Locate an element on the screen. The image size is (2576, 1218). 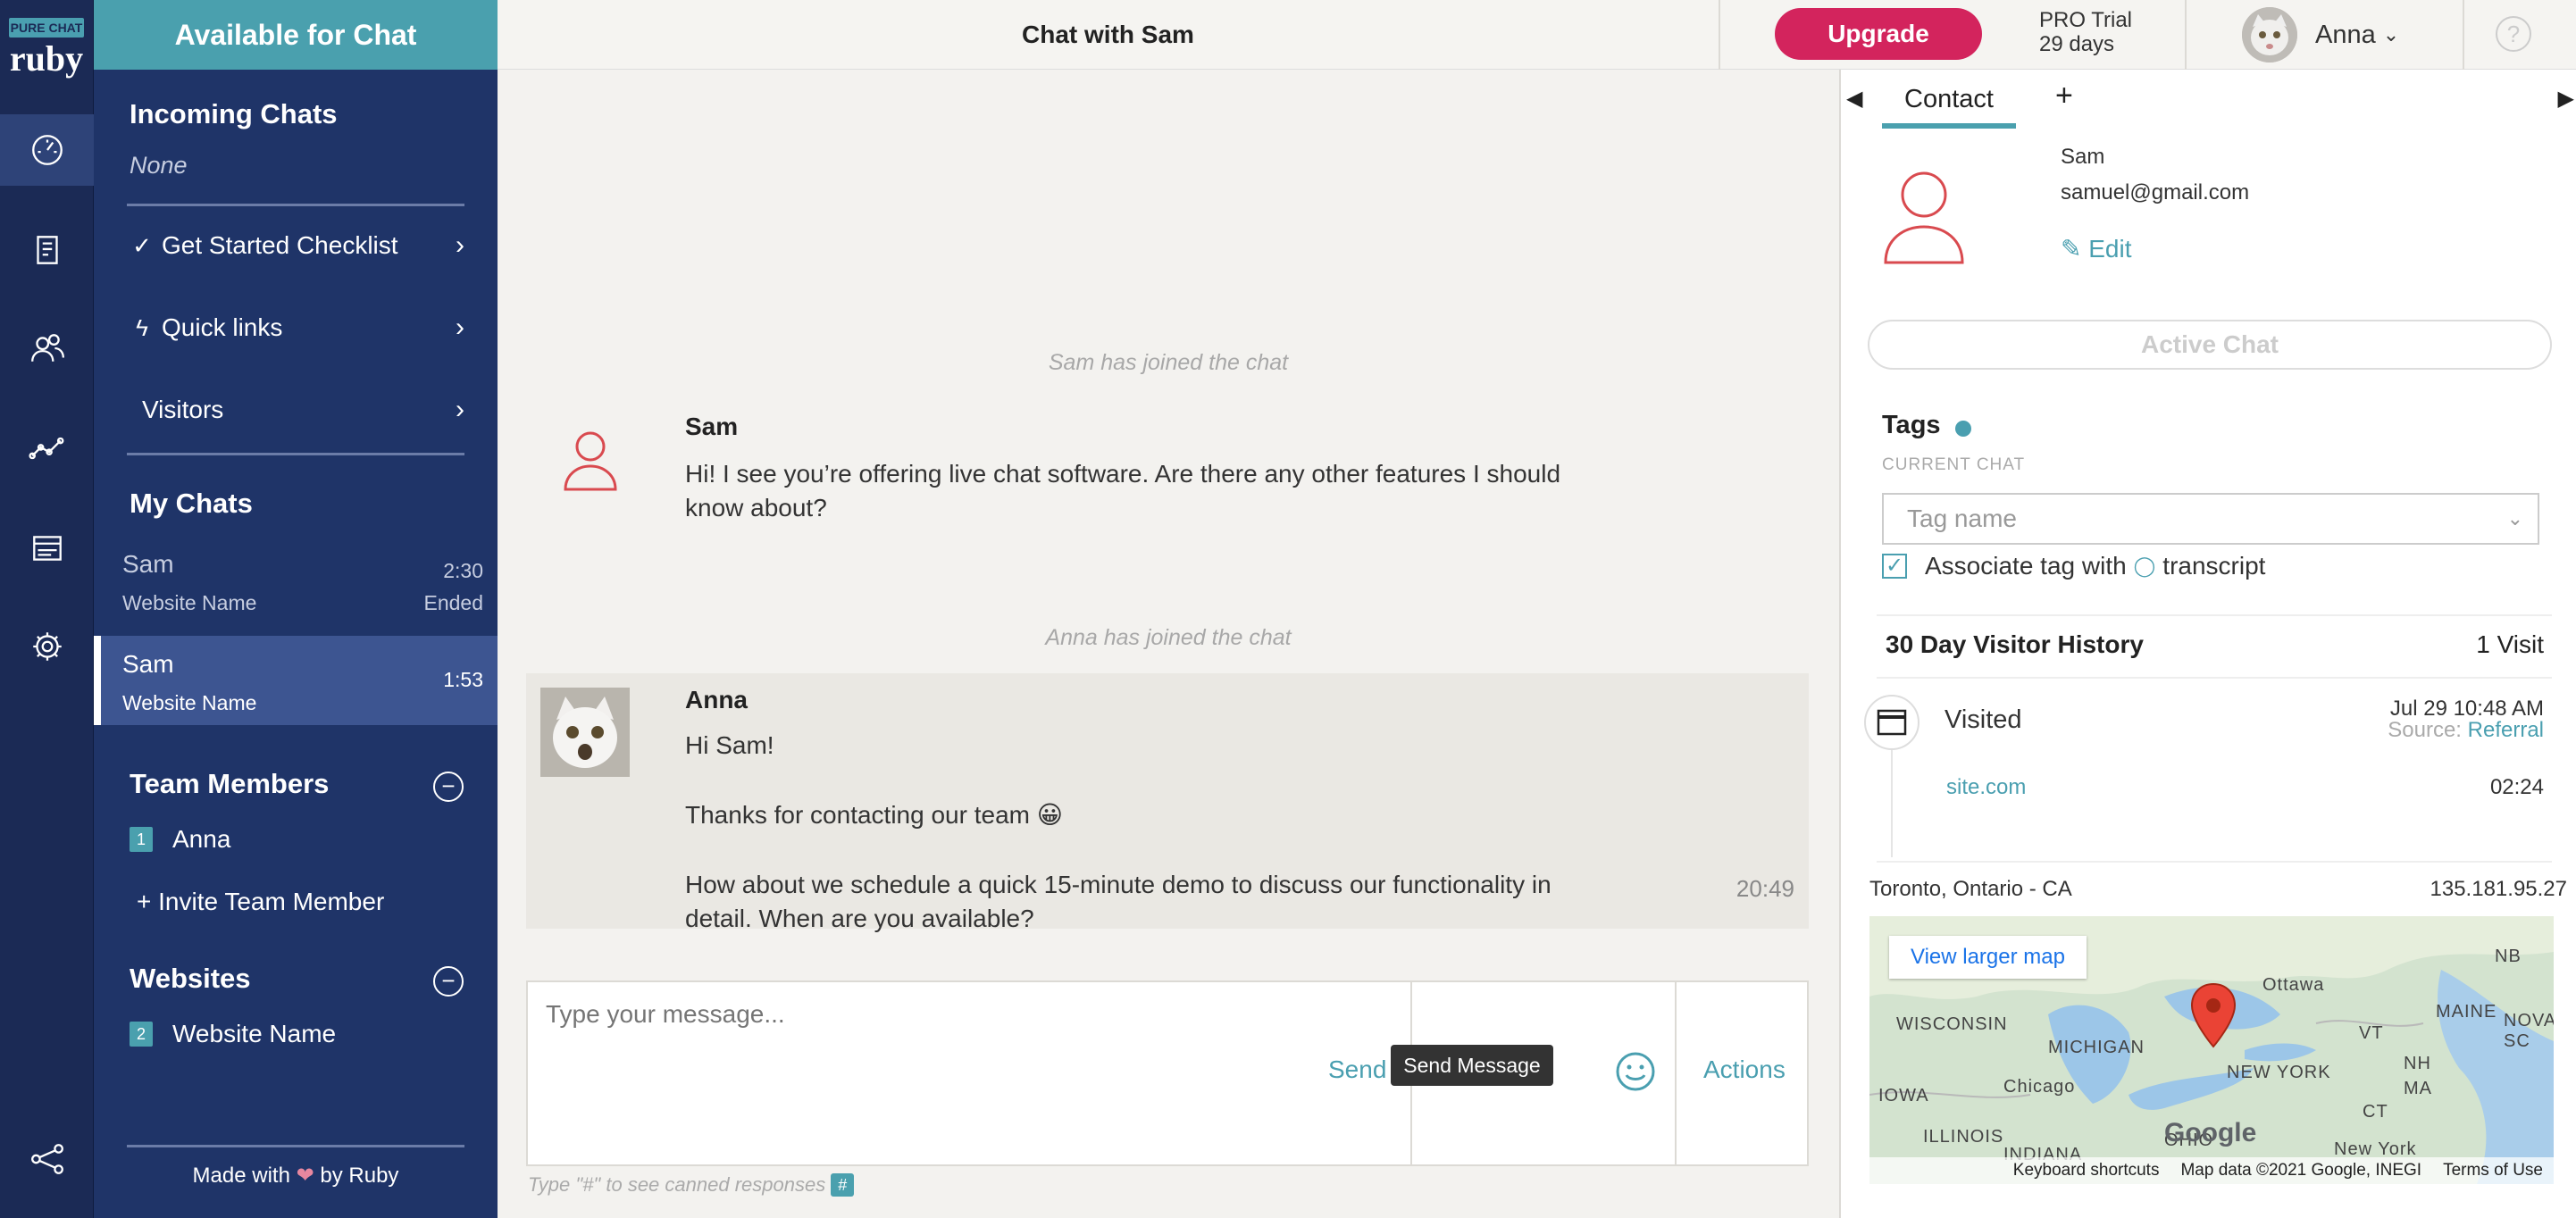
message-sender: Sam is located at coordinates (712, 426).